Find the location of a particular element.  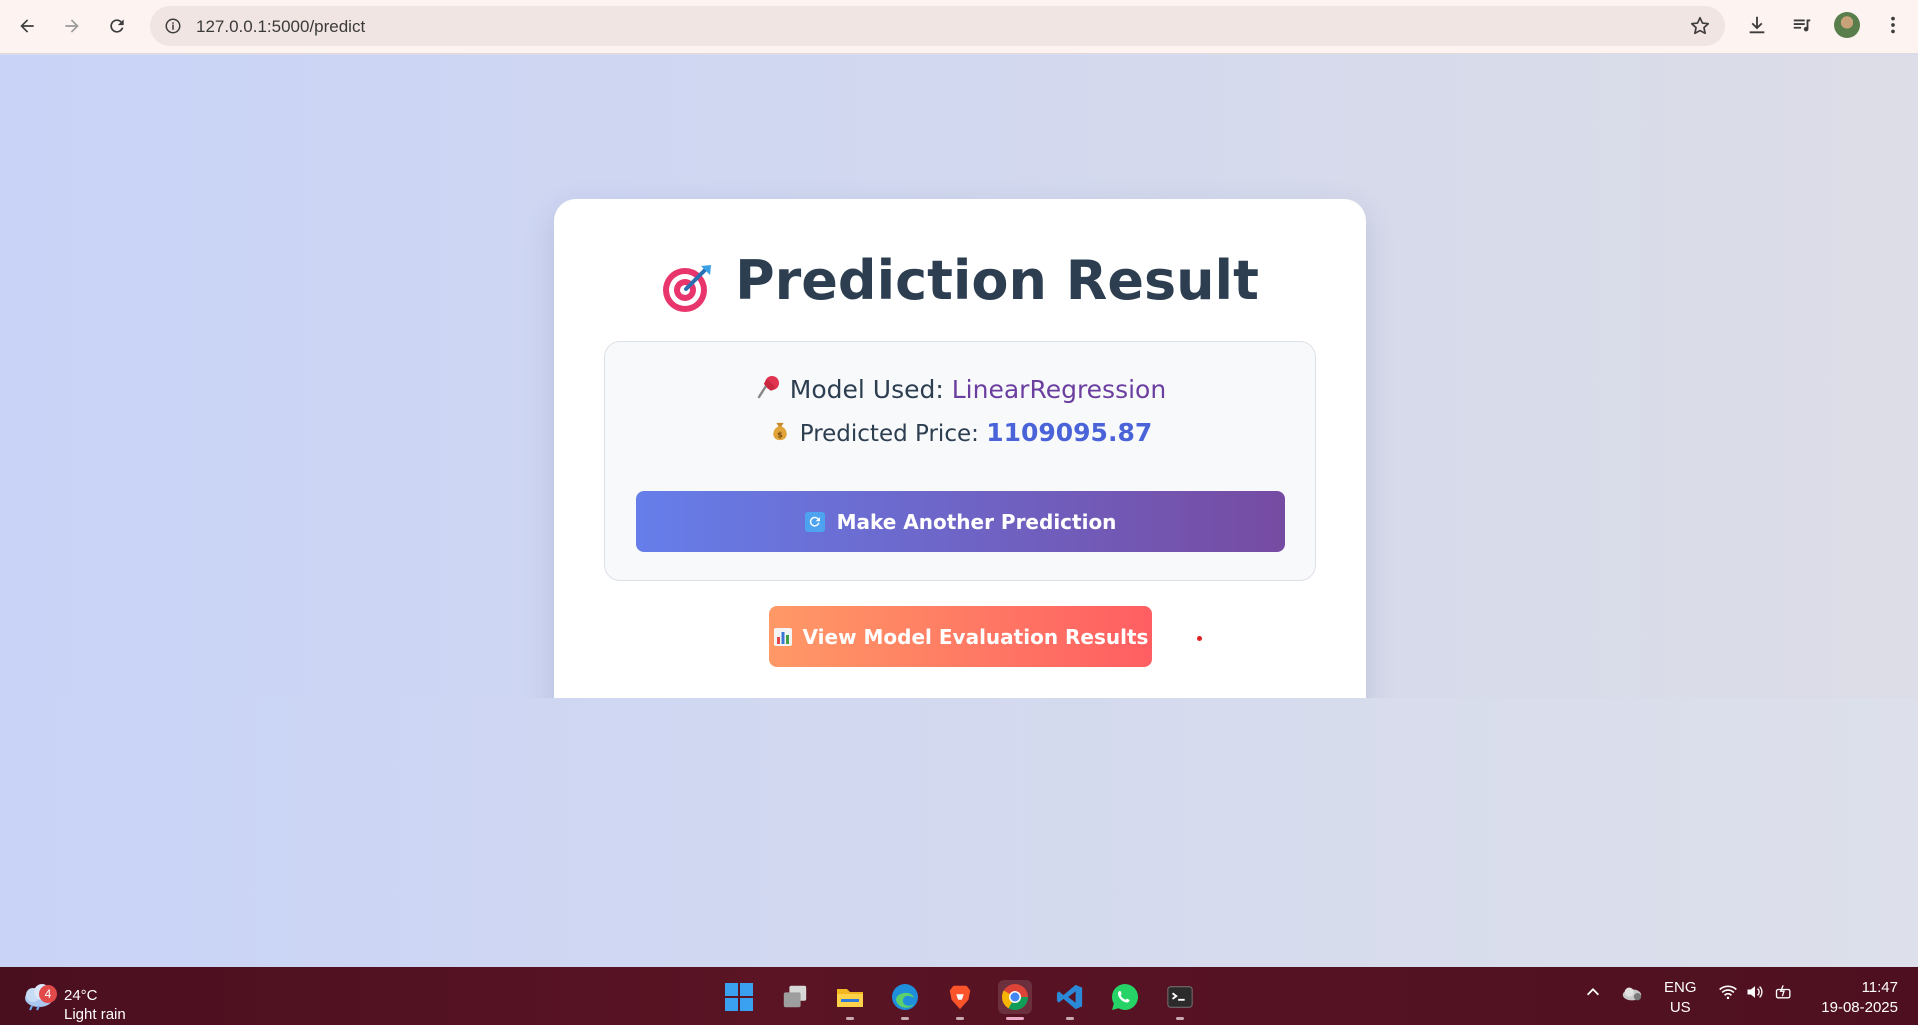

reload-button is located at coordinates (117, 26).